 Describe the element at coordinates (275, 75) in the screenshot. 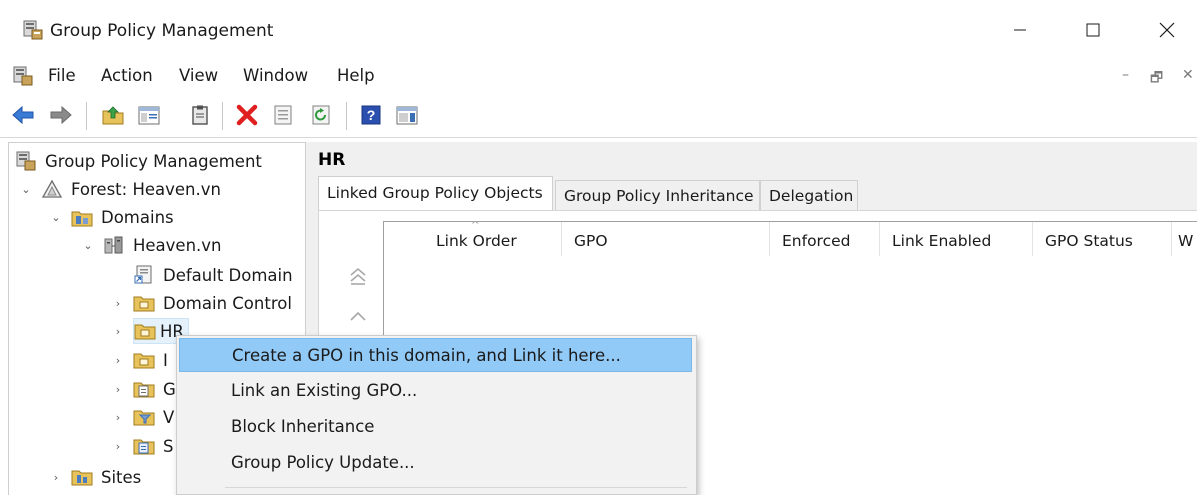

I see `menu-window: Window` at that location.